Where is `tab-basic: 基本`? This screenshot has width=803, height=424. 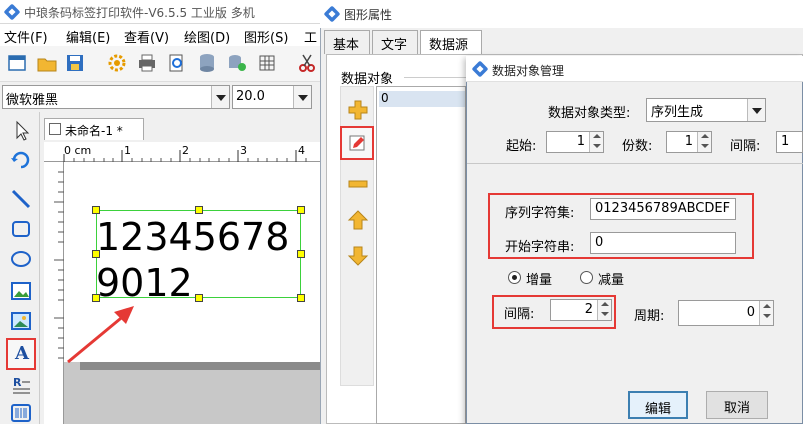
tab-basic: 基本 is located at coordinates (347, 42).